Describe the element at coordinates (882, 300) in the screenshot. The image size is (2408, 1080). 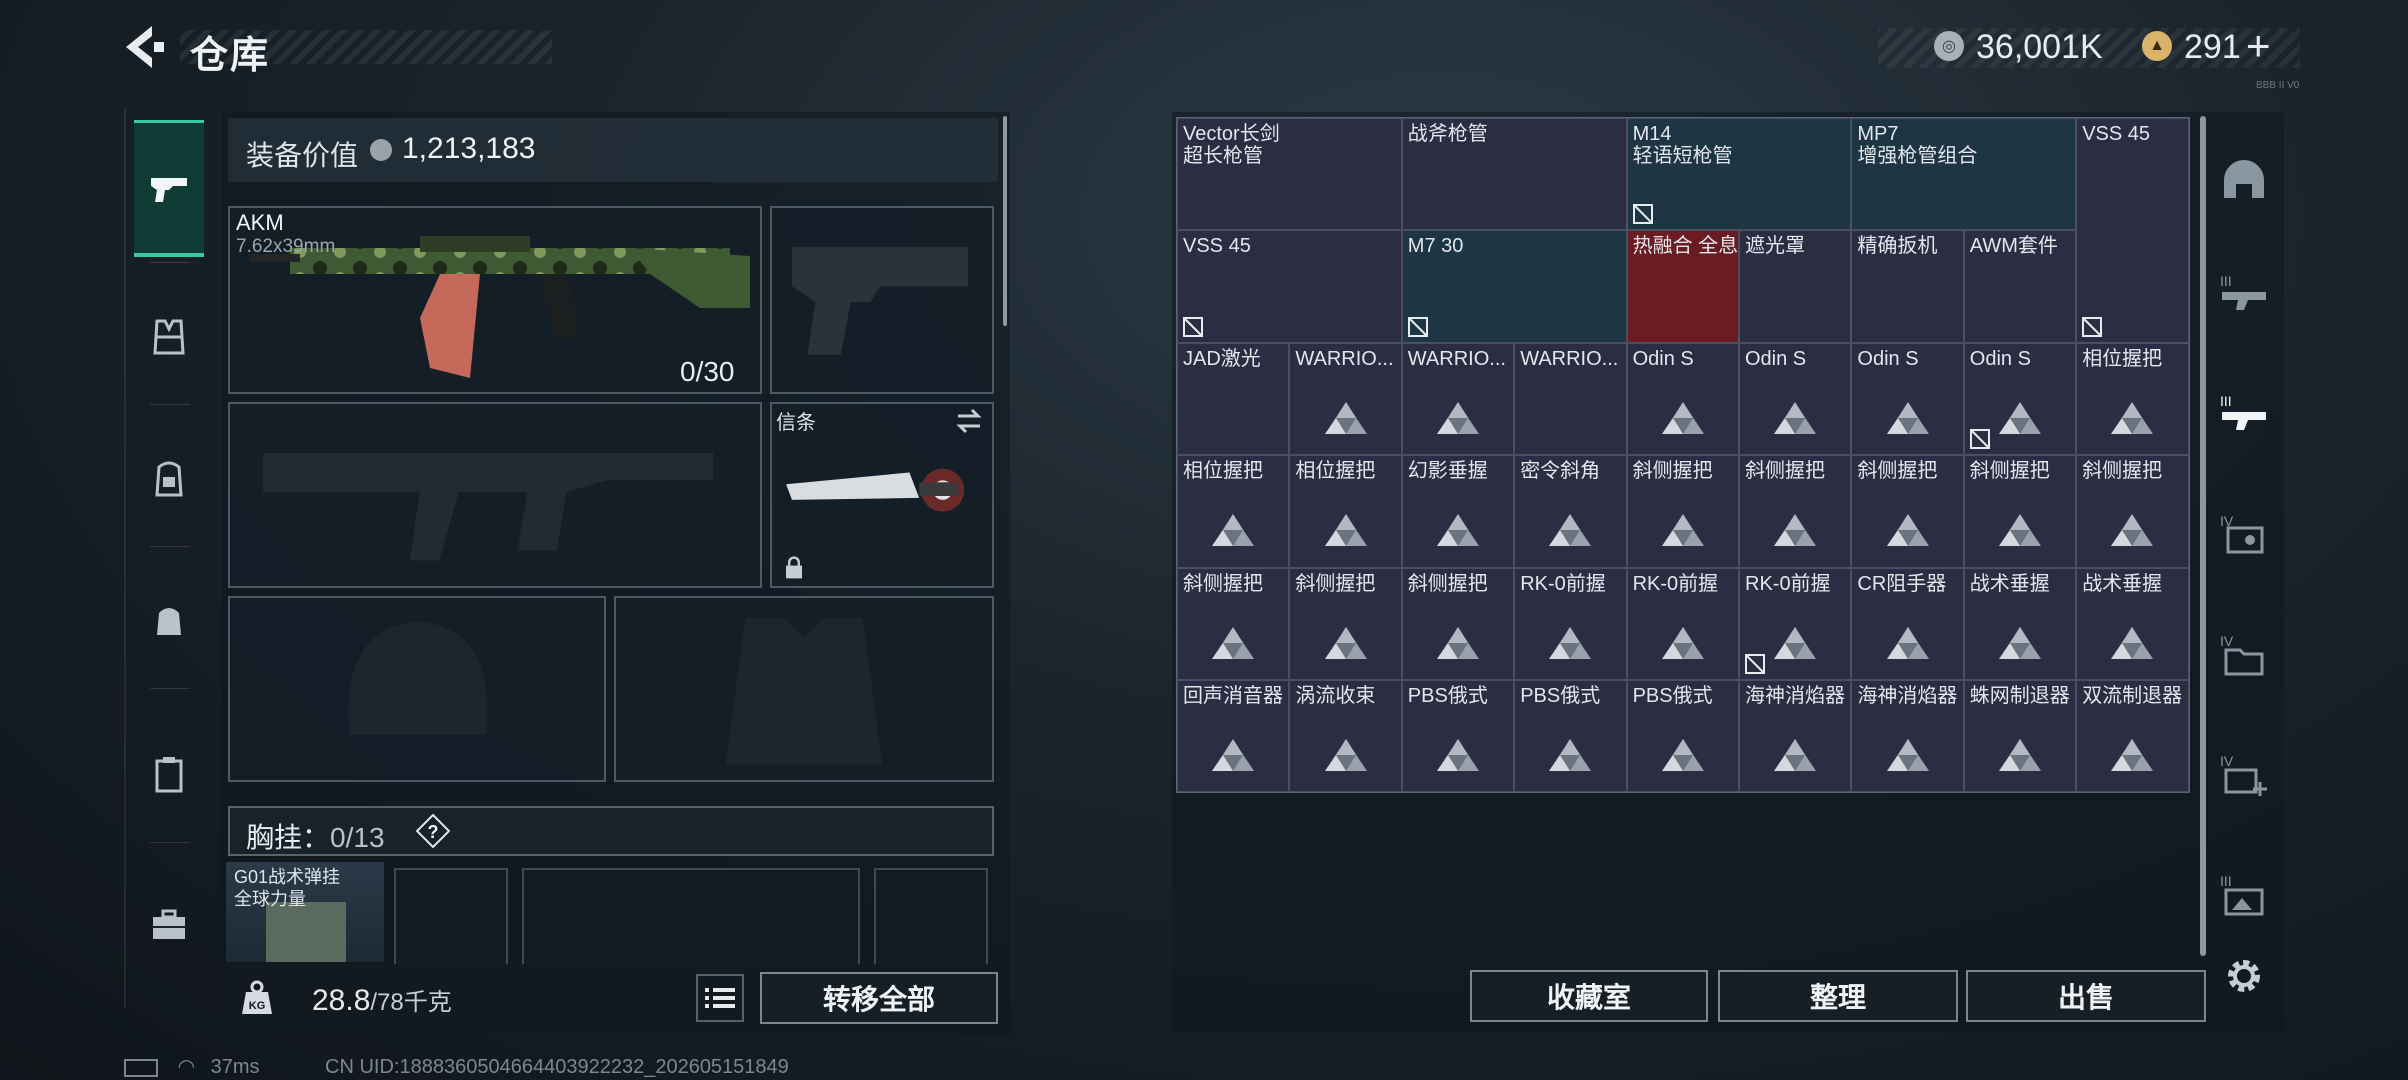
I see `pistol-slot` at that location.